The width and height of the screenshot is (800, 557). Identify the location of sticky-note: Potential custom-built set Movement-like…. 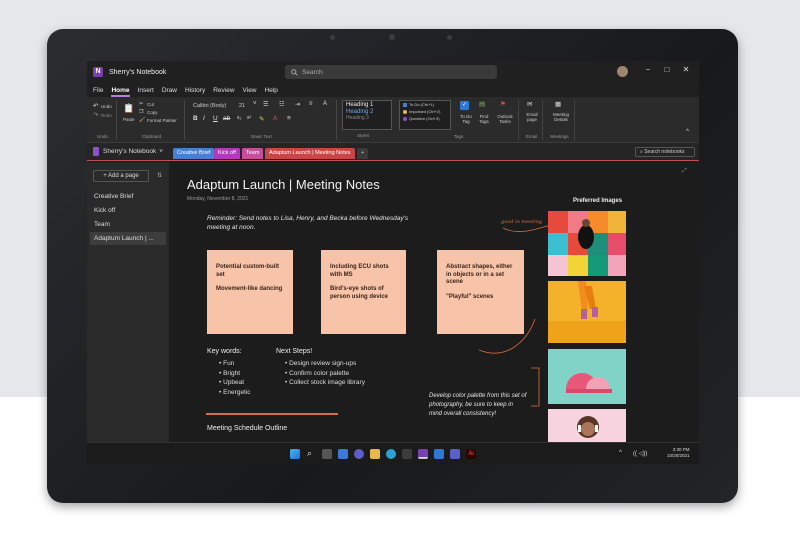
(250, 292).